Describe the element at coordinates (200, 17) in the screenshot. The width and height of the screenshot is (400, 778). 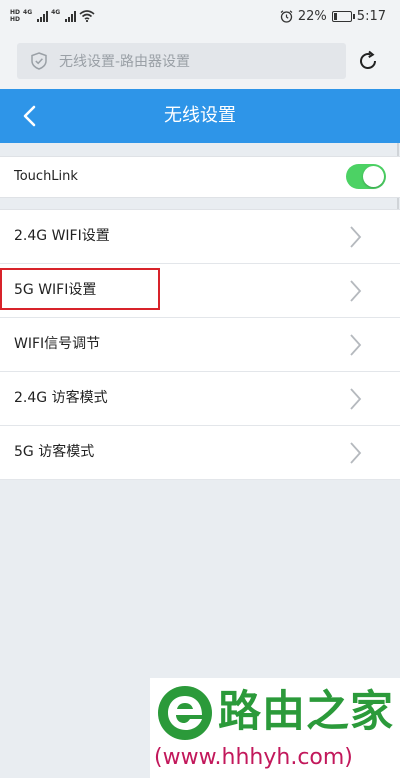
I see `status-bar: HD HD 4G 4G 22% 5:17` at that location.